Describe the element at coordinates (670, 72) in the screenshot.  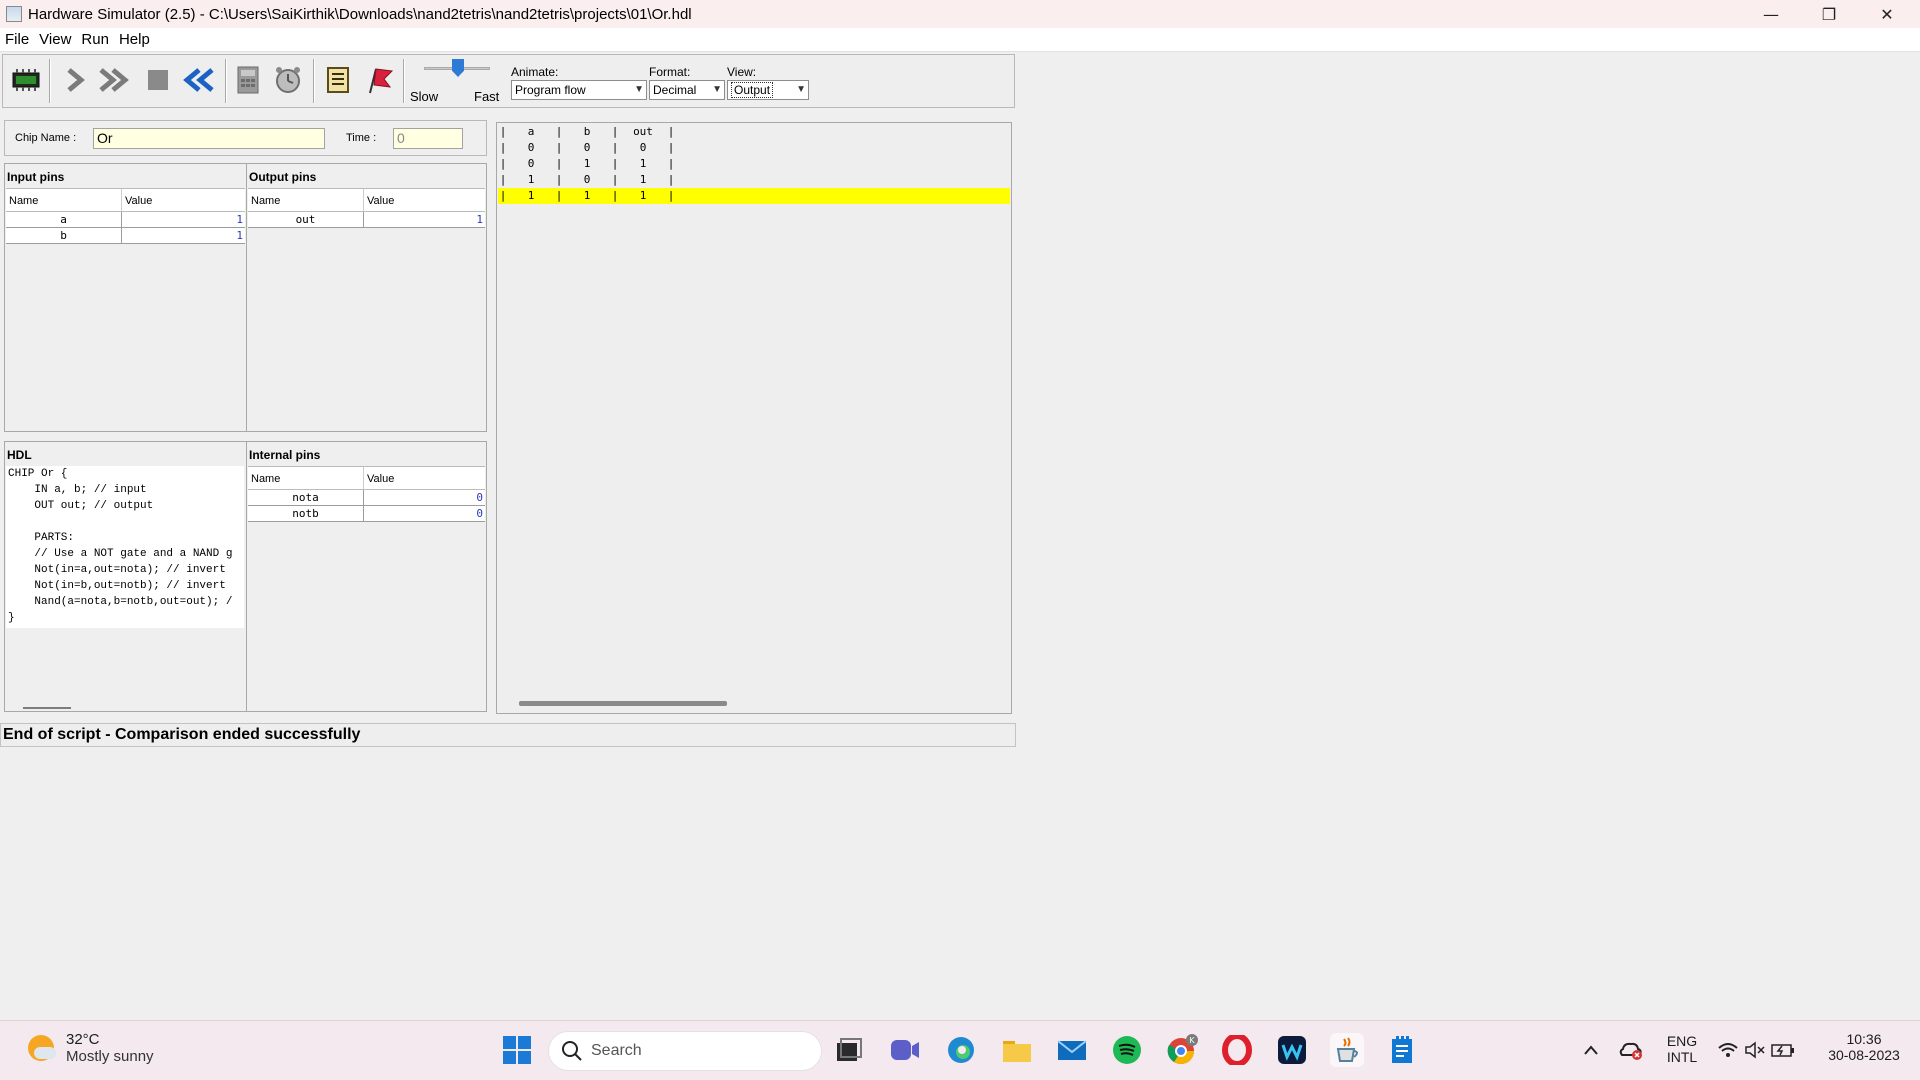
I see `format-label: Format:` at that location.